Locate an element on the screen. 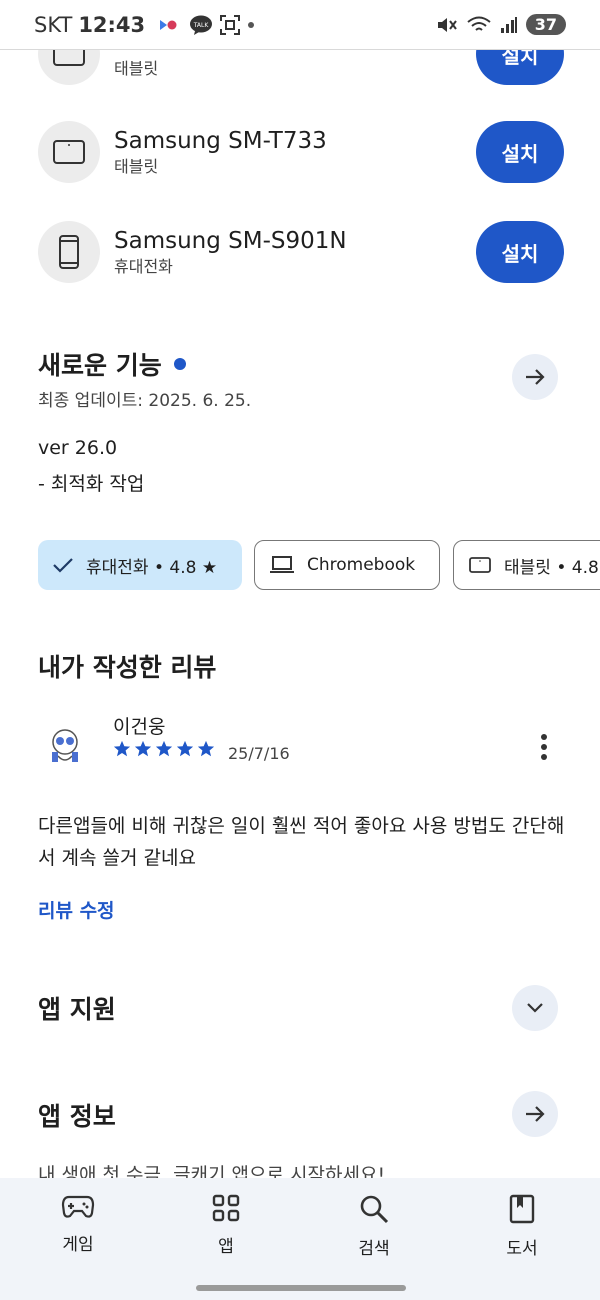 The image size is (600, 1300). nav-item-games: 게임 is located at coordinates (78, 1247).